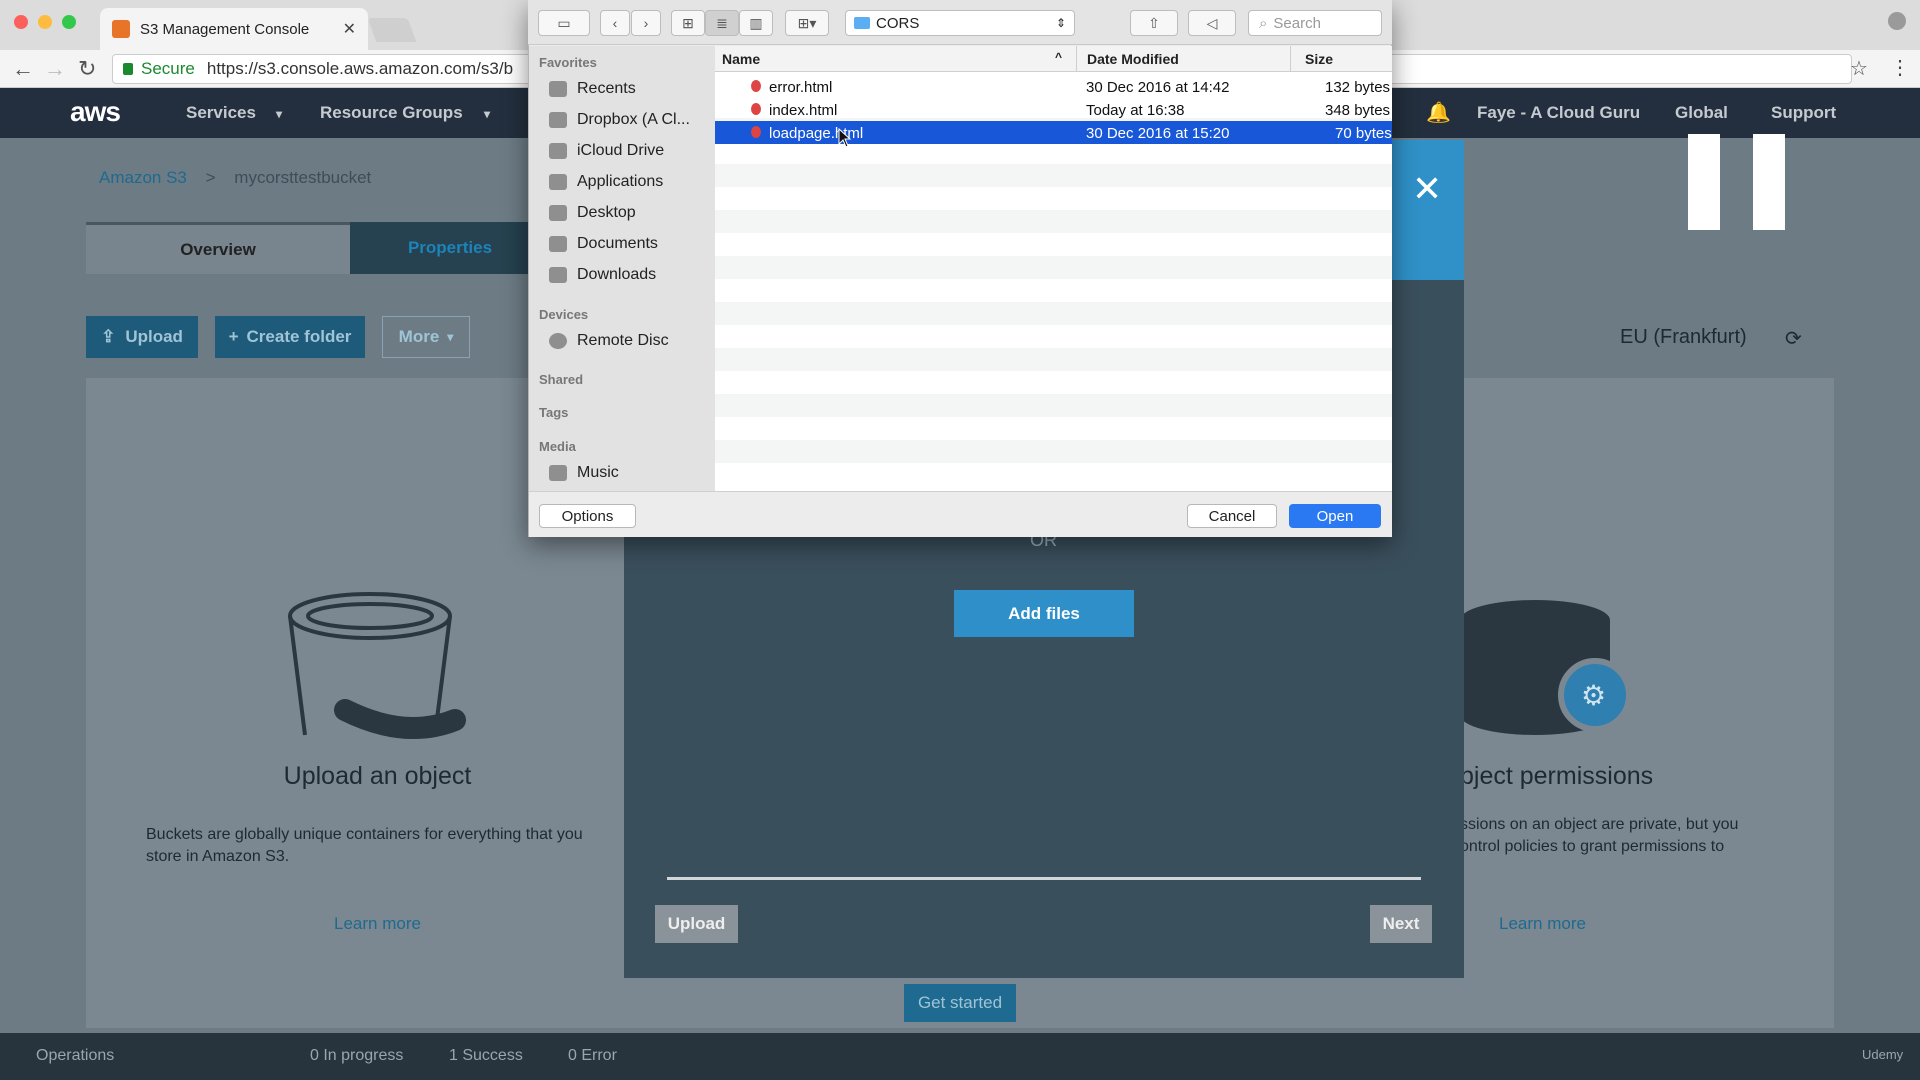 The height and width of the screenshot is (1080, 1920). Describe the element at coordinates (1683, 337) in the screenshot. I see `region-label: EU (Frankfurt)` at that location.